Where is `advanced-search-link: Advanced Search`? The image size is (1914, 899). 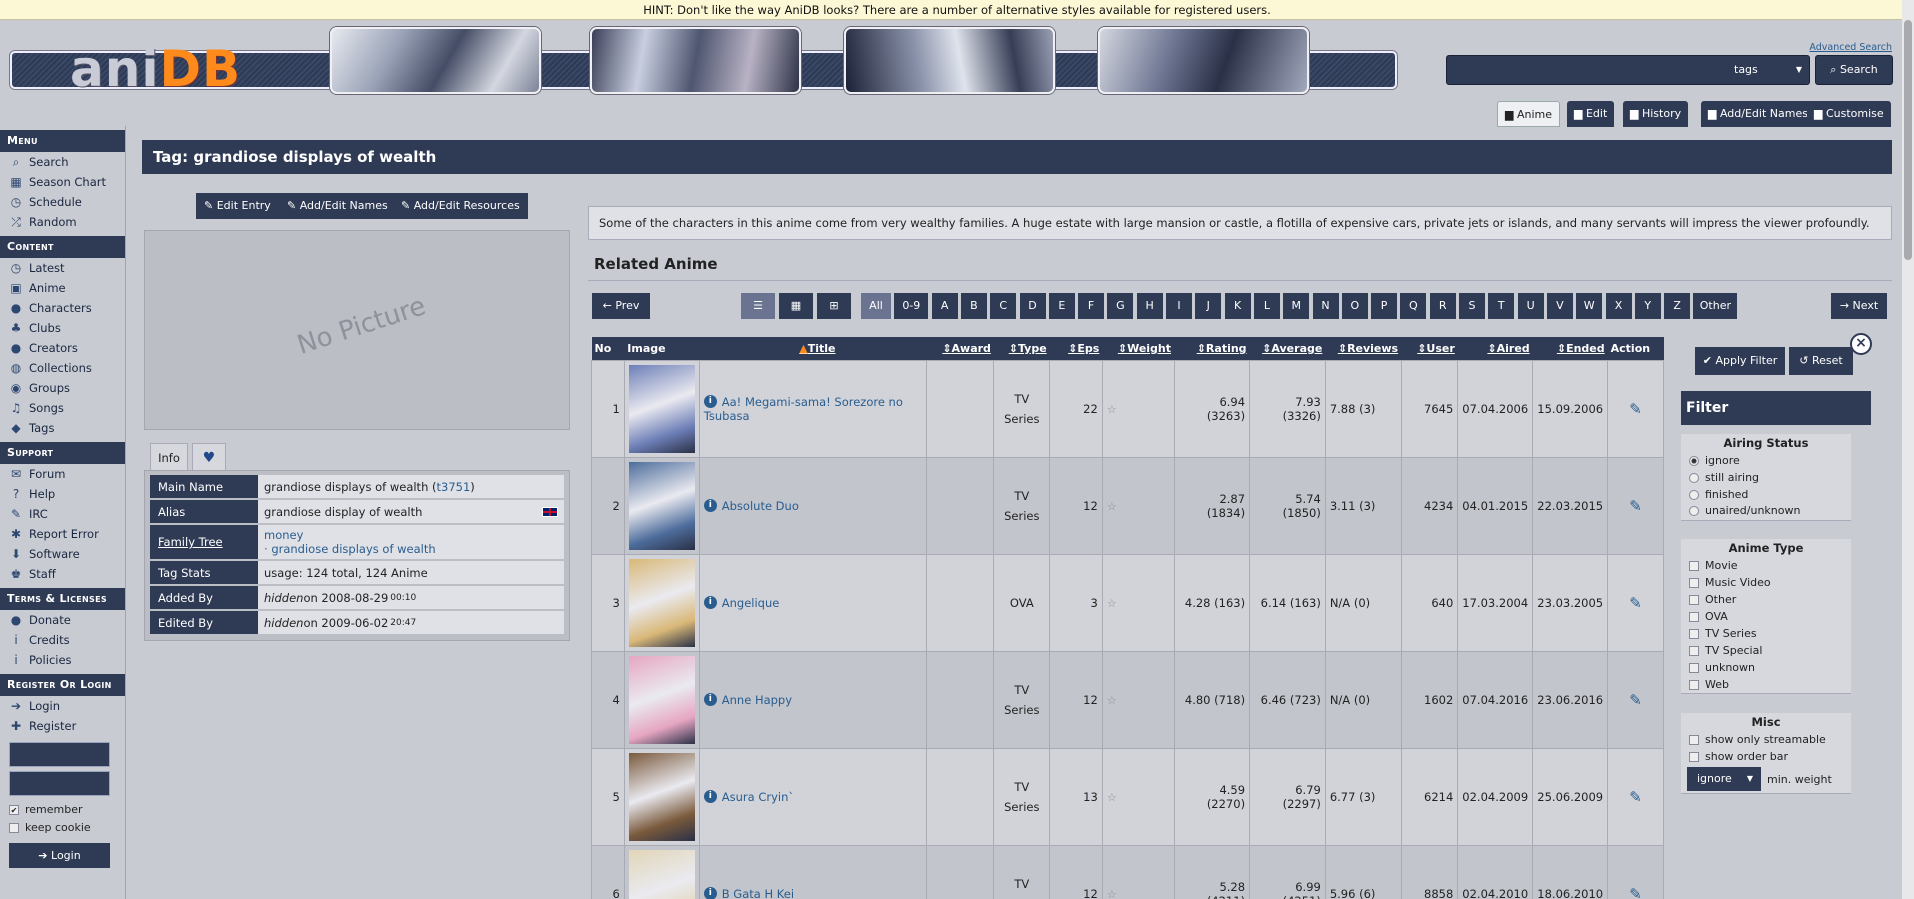 advanced-search-link: Advanced Search is located at coordinates (1850, 47).